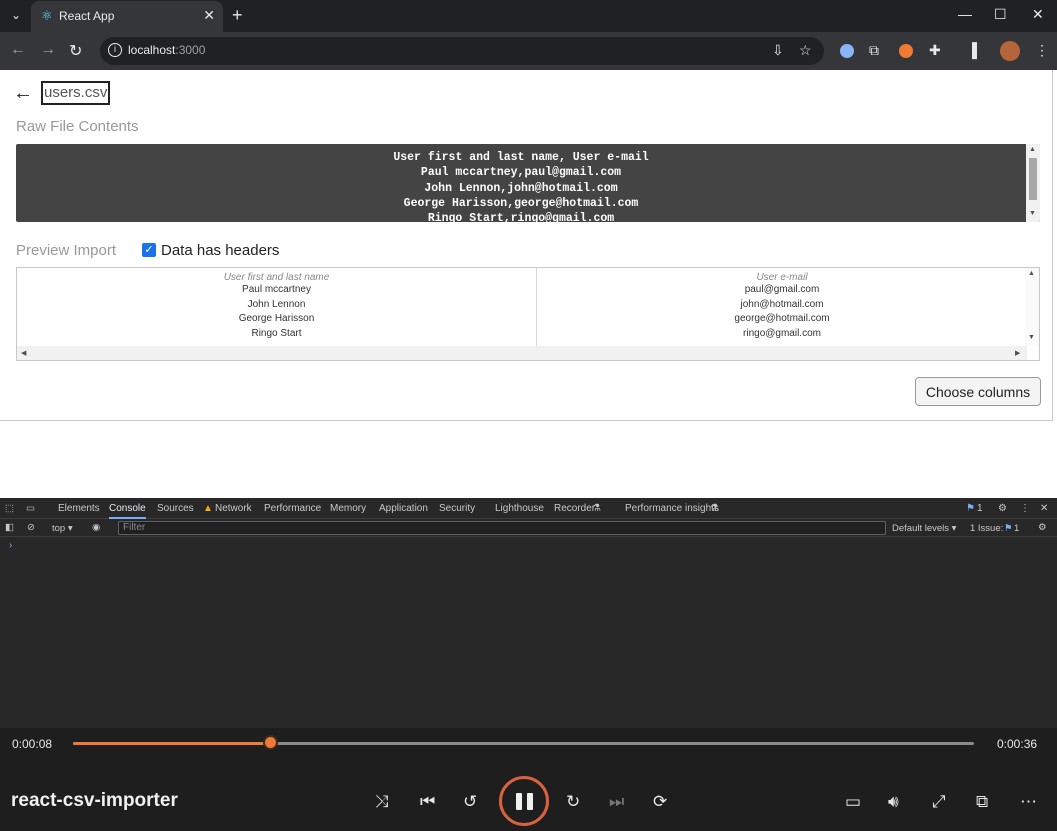 The width and height of the screenshot is (1057, 831). I want to click on devtools-close-icon: ✕, so click(1044, 508).